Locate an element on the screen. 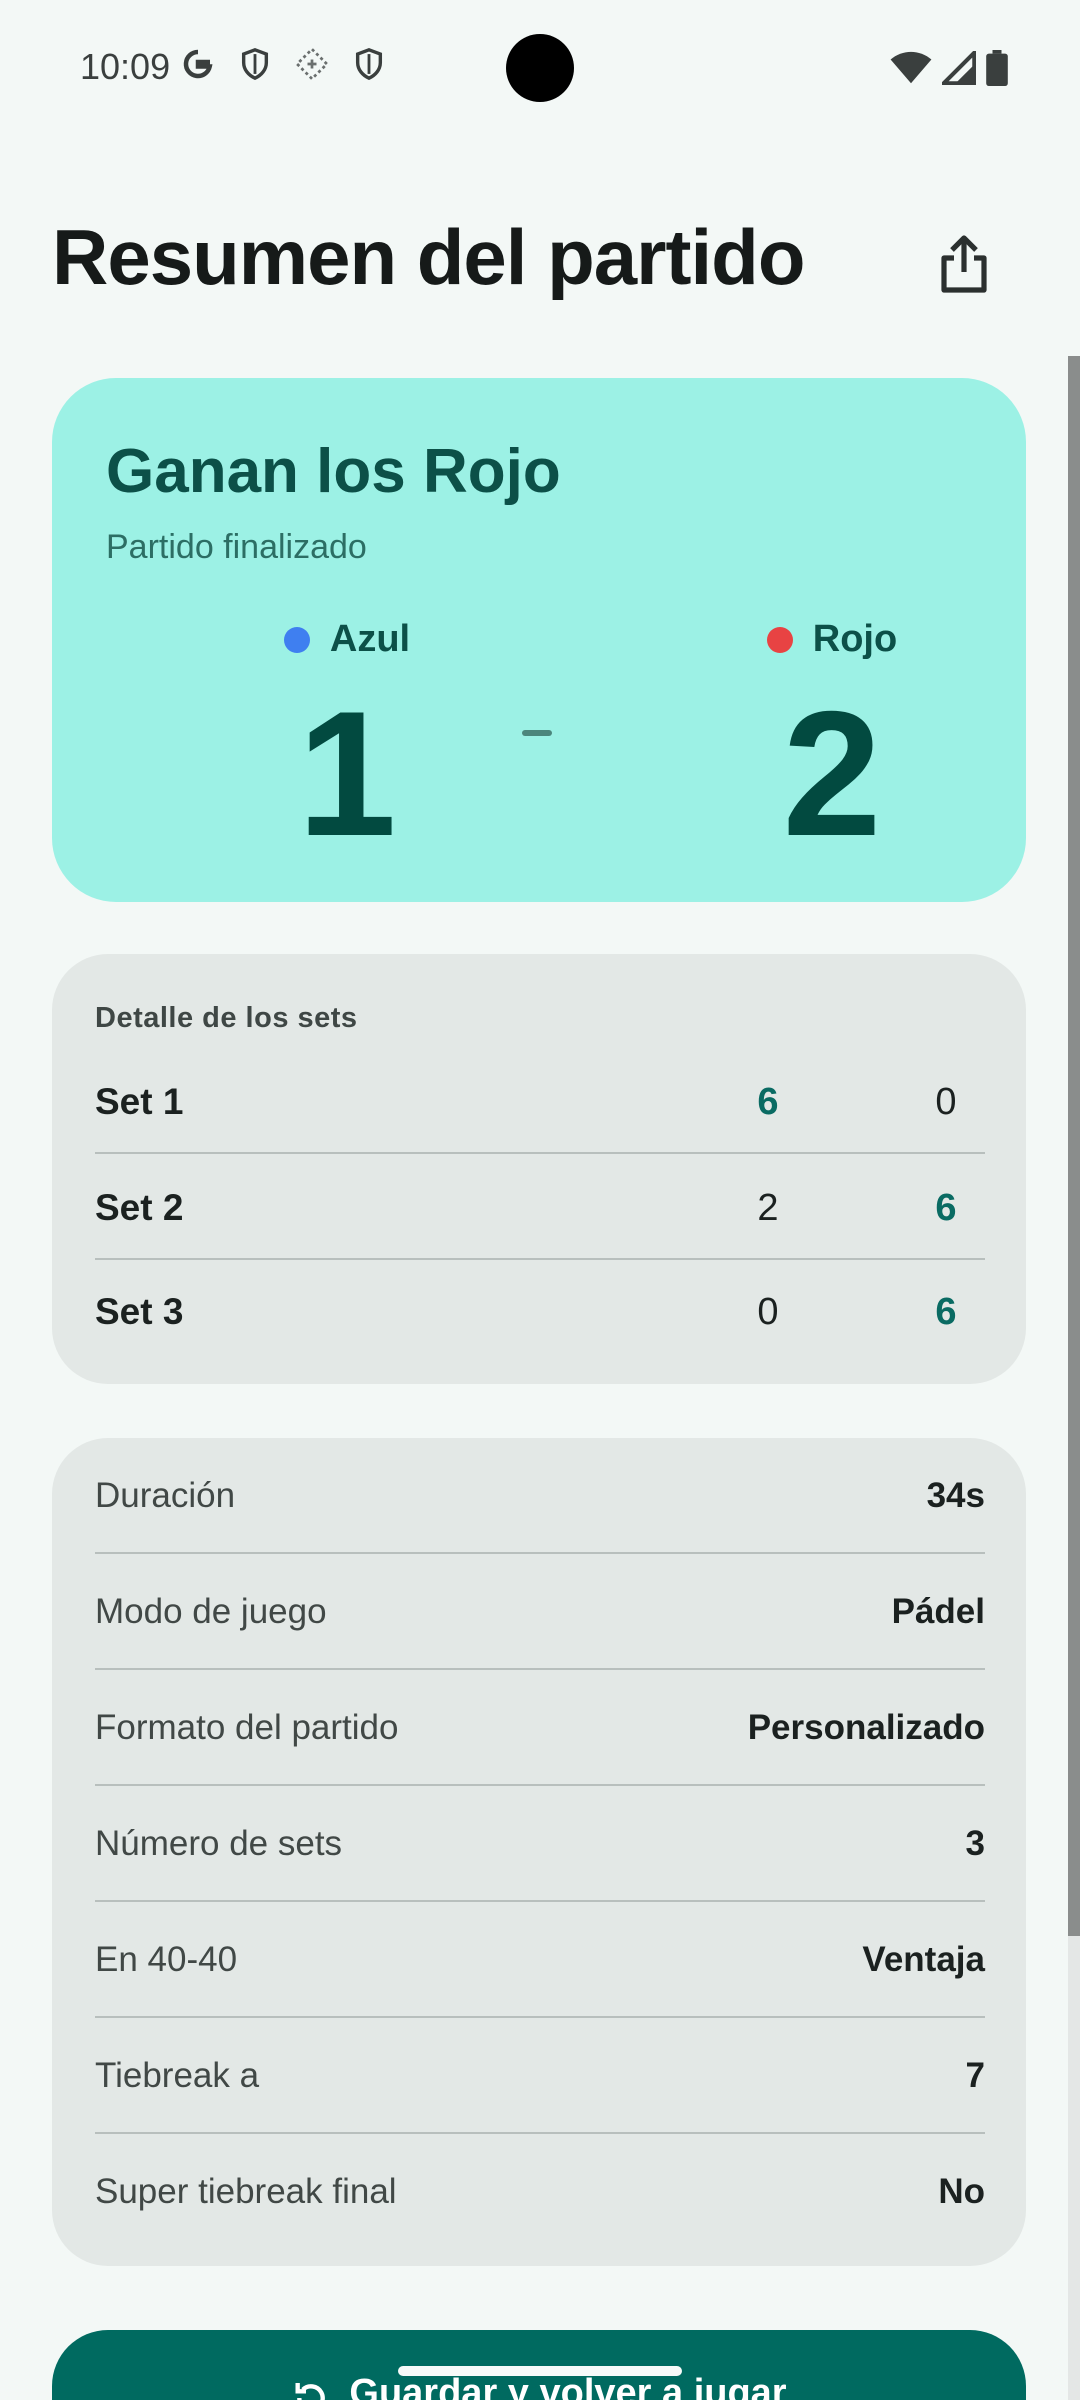  status-time: 10:09 is located at coordinates (125, 66).